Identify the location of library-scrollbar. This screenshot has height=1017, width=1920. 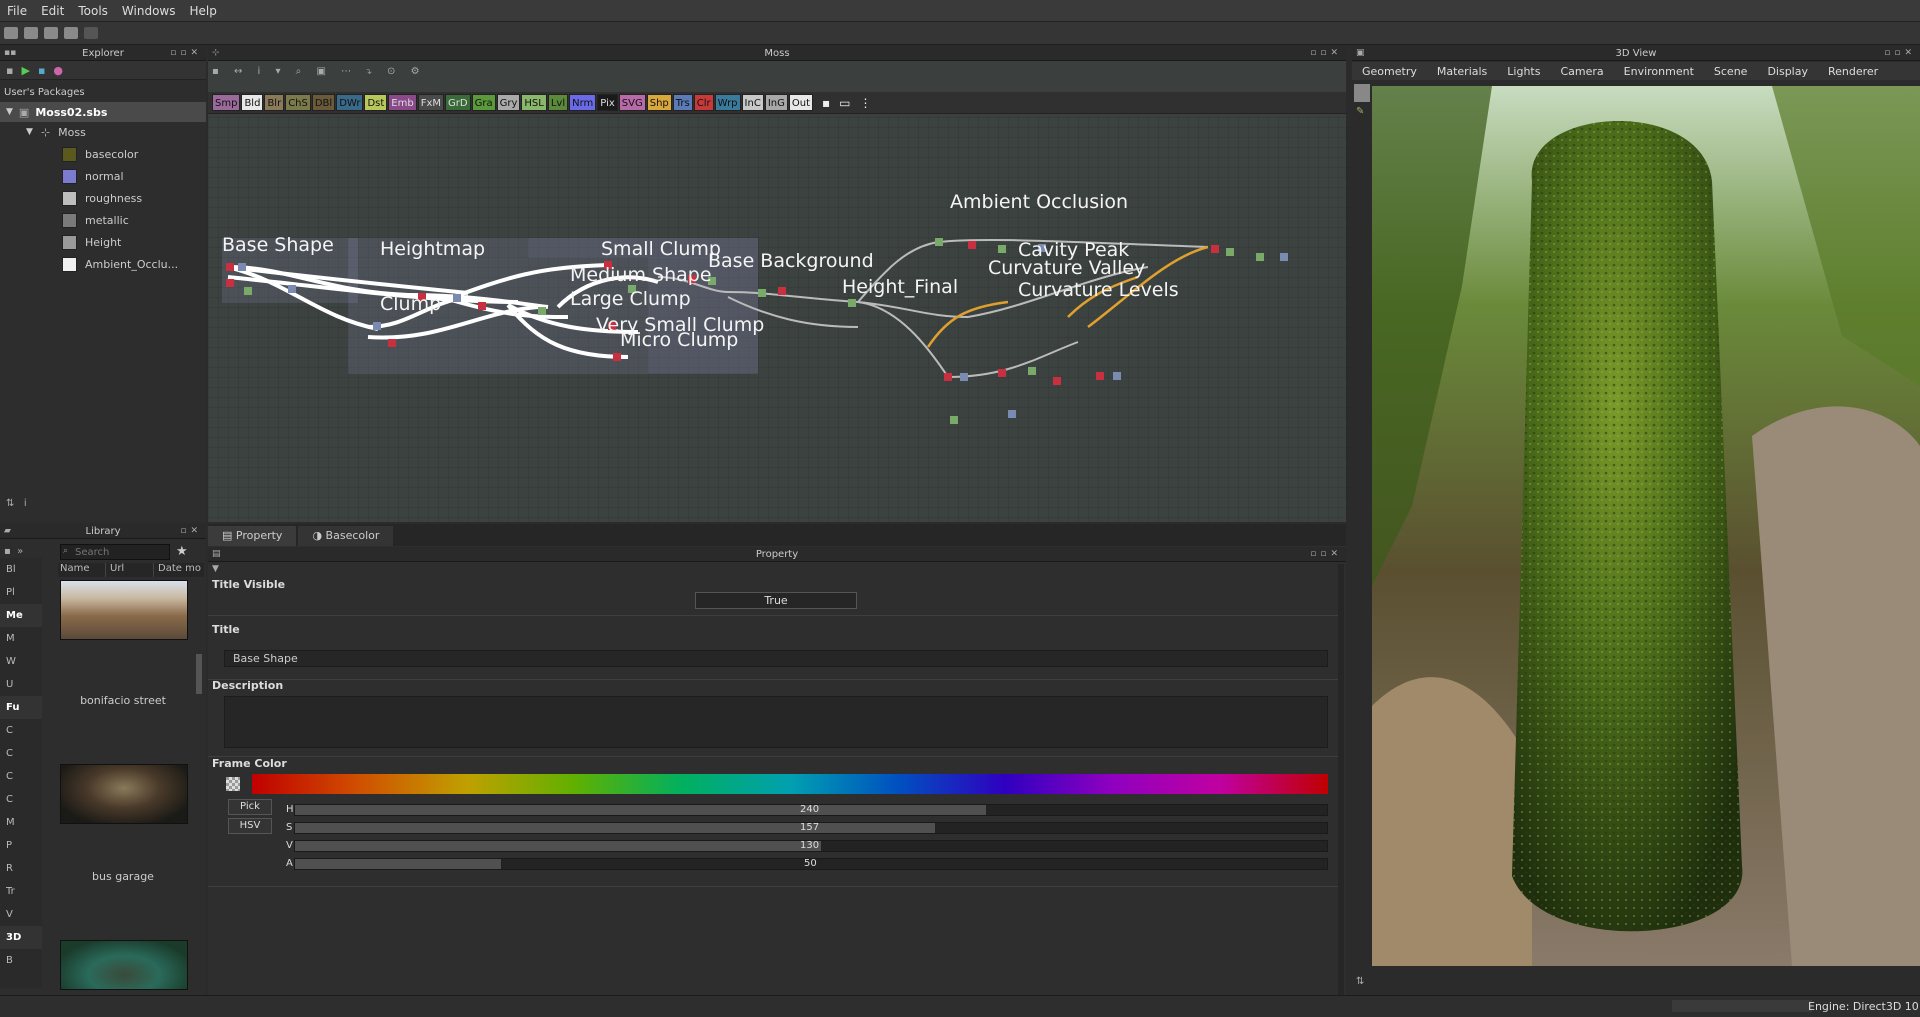
(199, 674).